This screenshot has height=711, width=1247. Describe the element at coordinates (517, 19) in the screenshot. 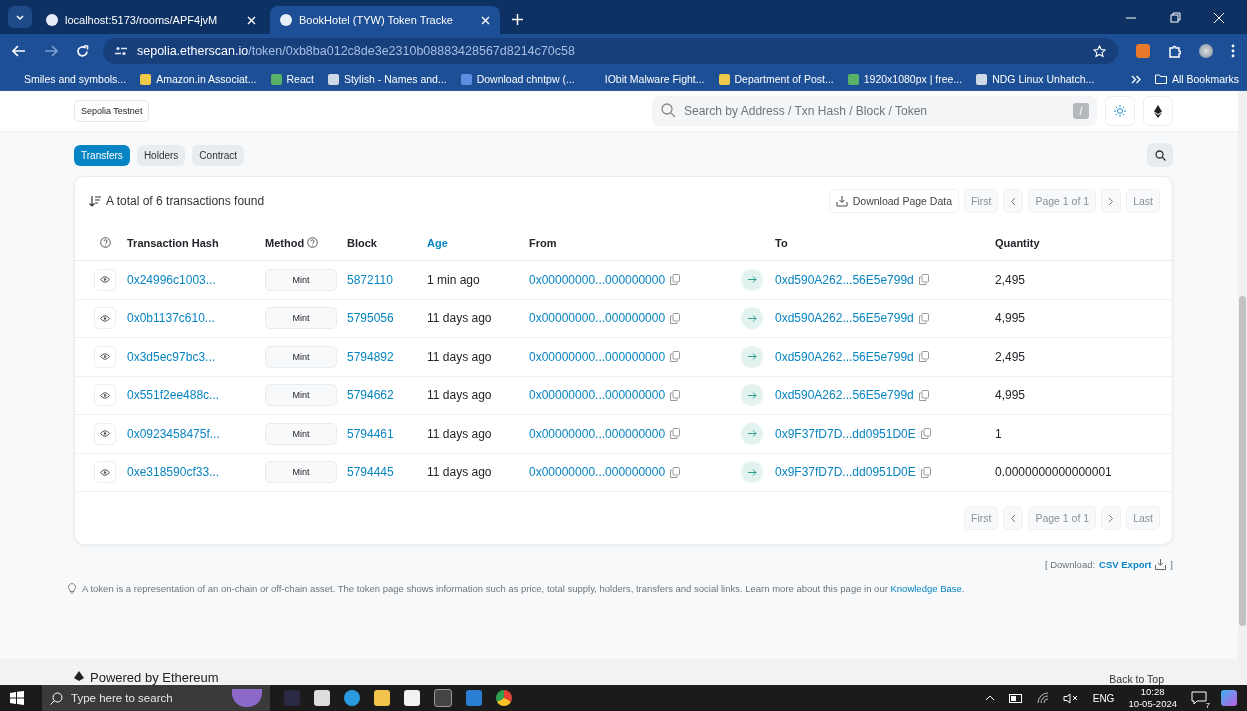

I see `new-tab-icon` at that location.